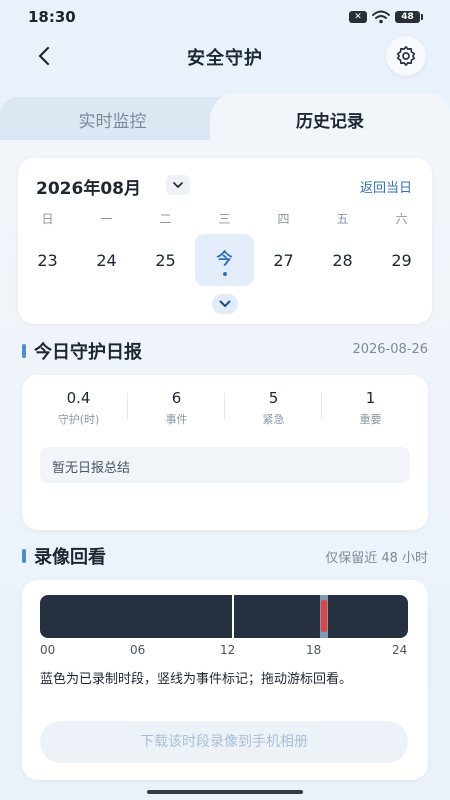 The width and height of the screenshot is (450, 800). I want to click on date-number: 28, so click(342, 260).